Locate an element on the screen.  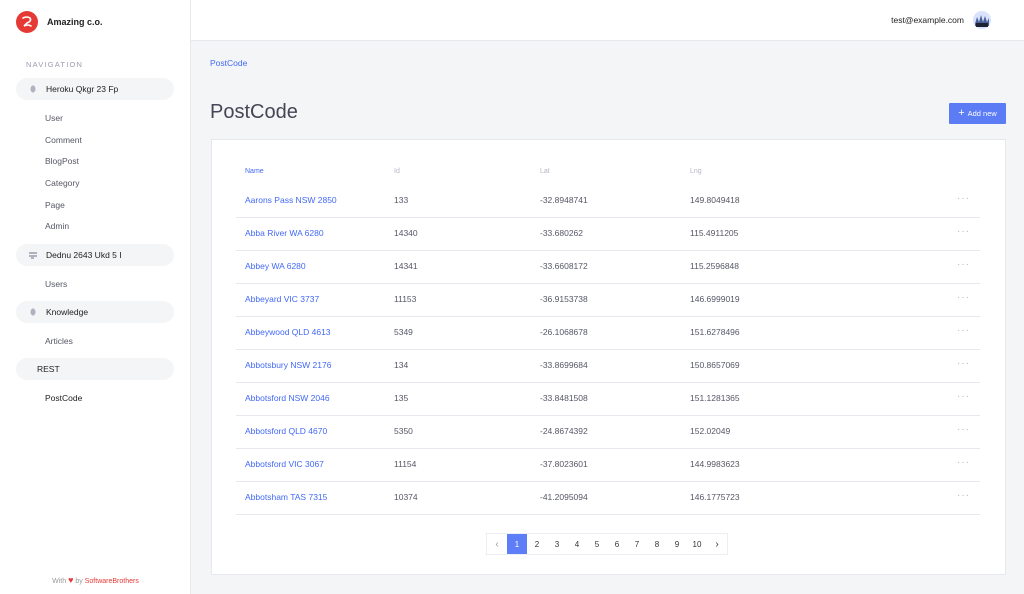
nav-item-users: Users is located at coordinates (56, 284).